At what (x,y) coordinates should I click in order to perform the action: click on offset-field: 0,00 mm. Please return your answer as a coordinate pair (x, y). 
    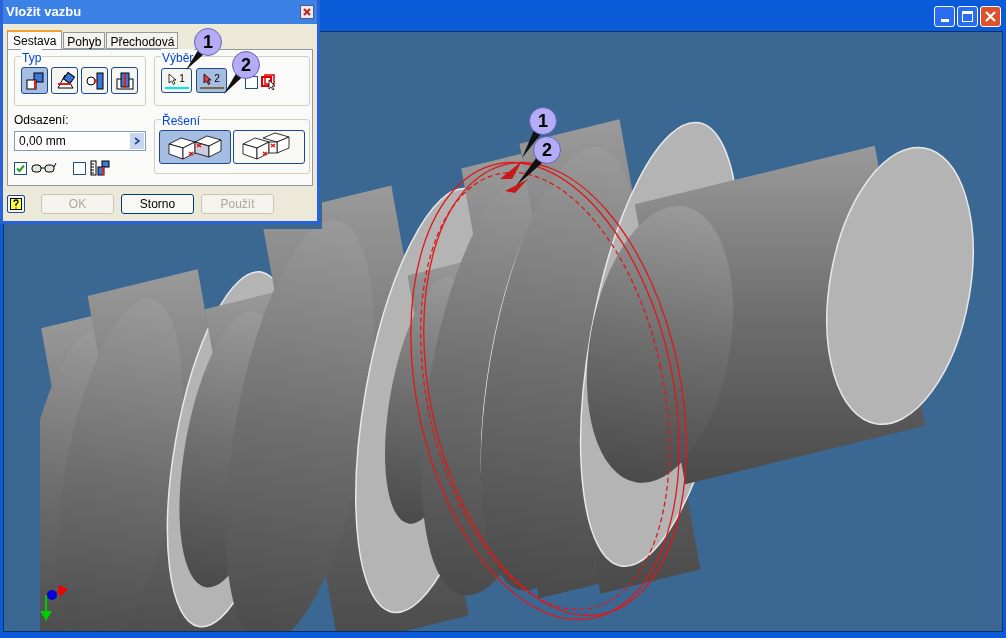
    Looking at the image, I should click on (80, 141).